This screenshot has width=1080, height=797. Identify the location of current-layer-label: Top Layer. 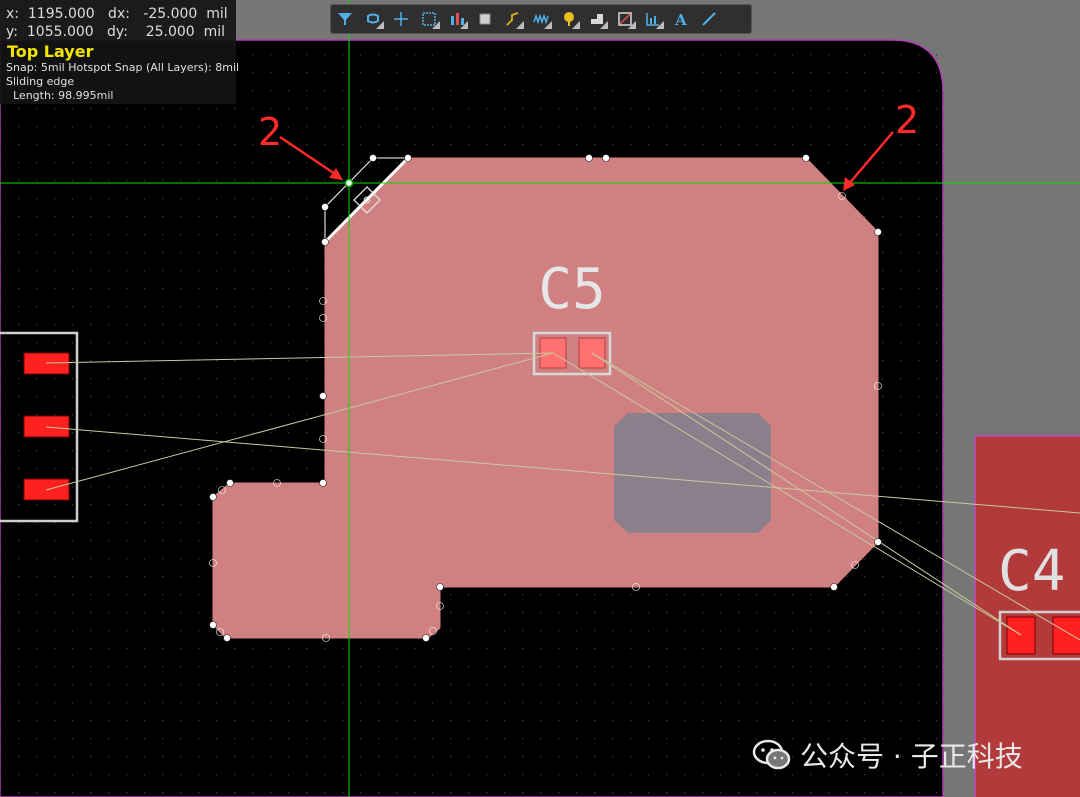
(50, 51).